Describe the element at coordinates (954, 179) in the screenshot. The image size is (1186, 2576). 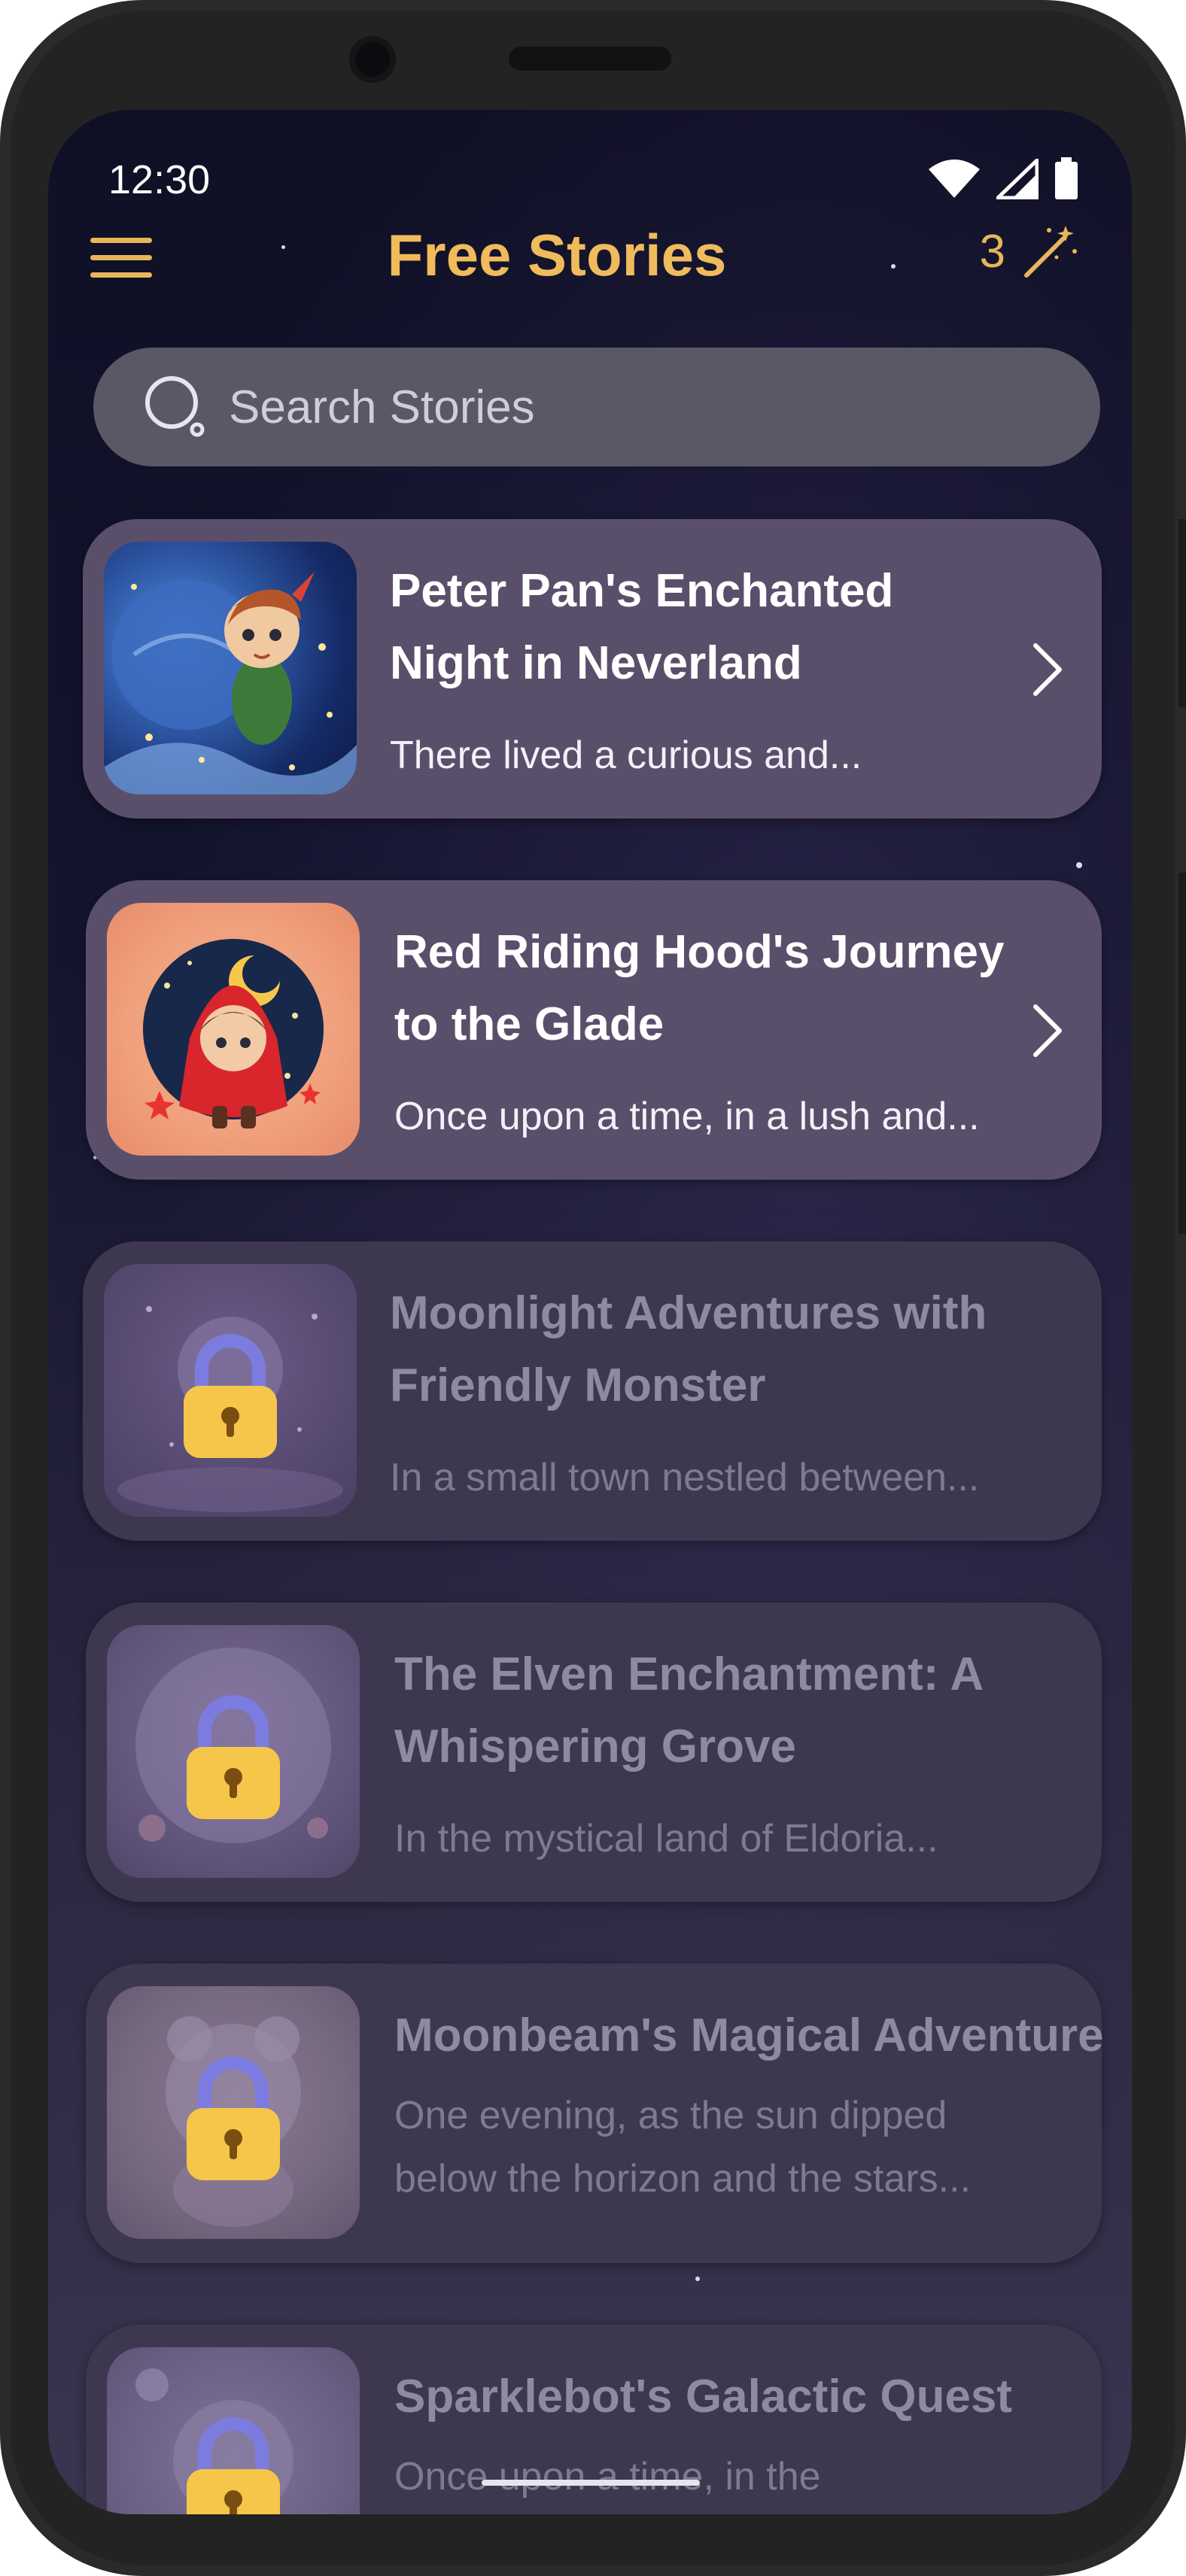
I see `wifi-icon` at that location.